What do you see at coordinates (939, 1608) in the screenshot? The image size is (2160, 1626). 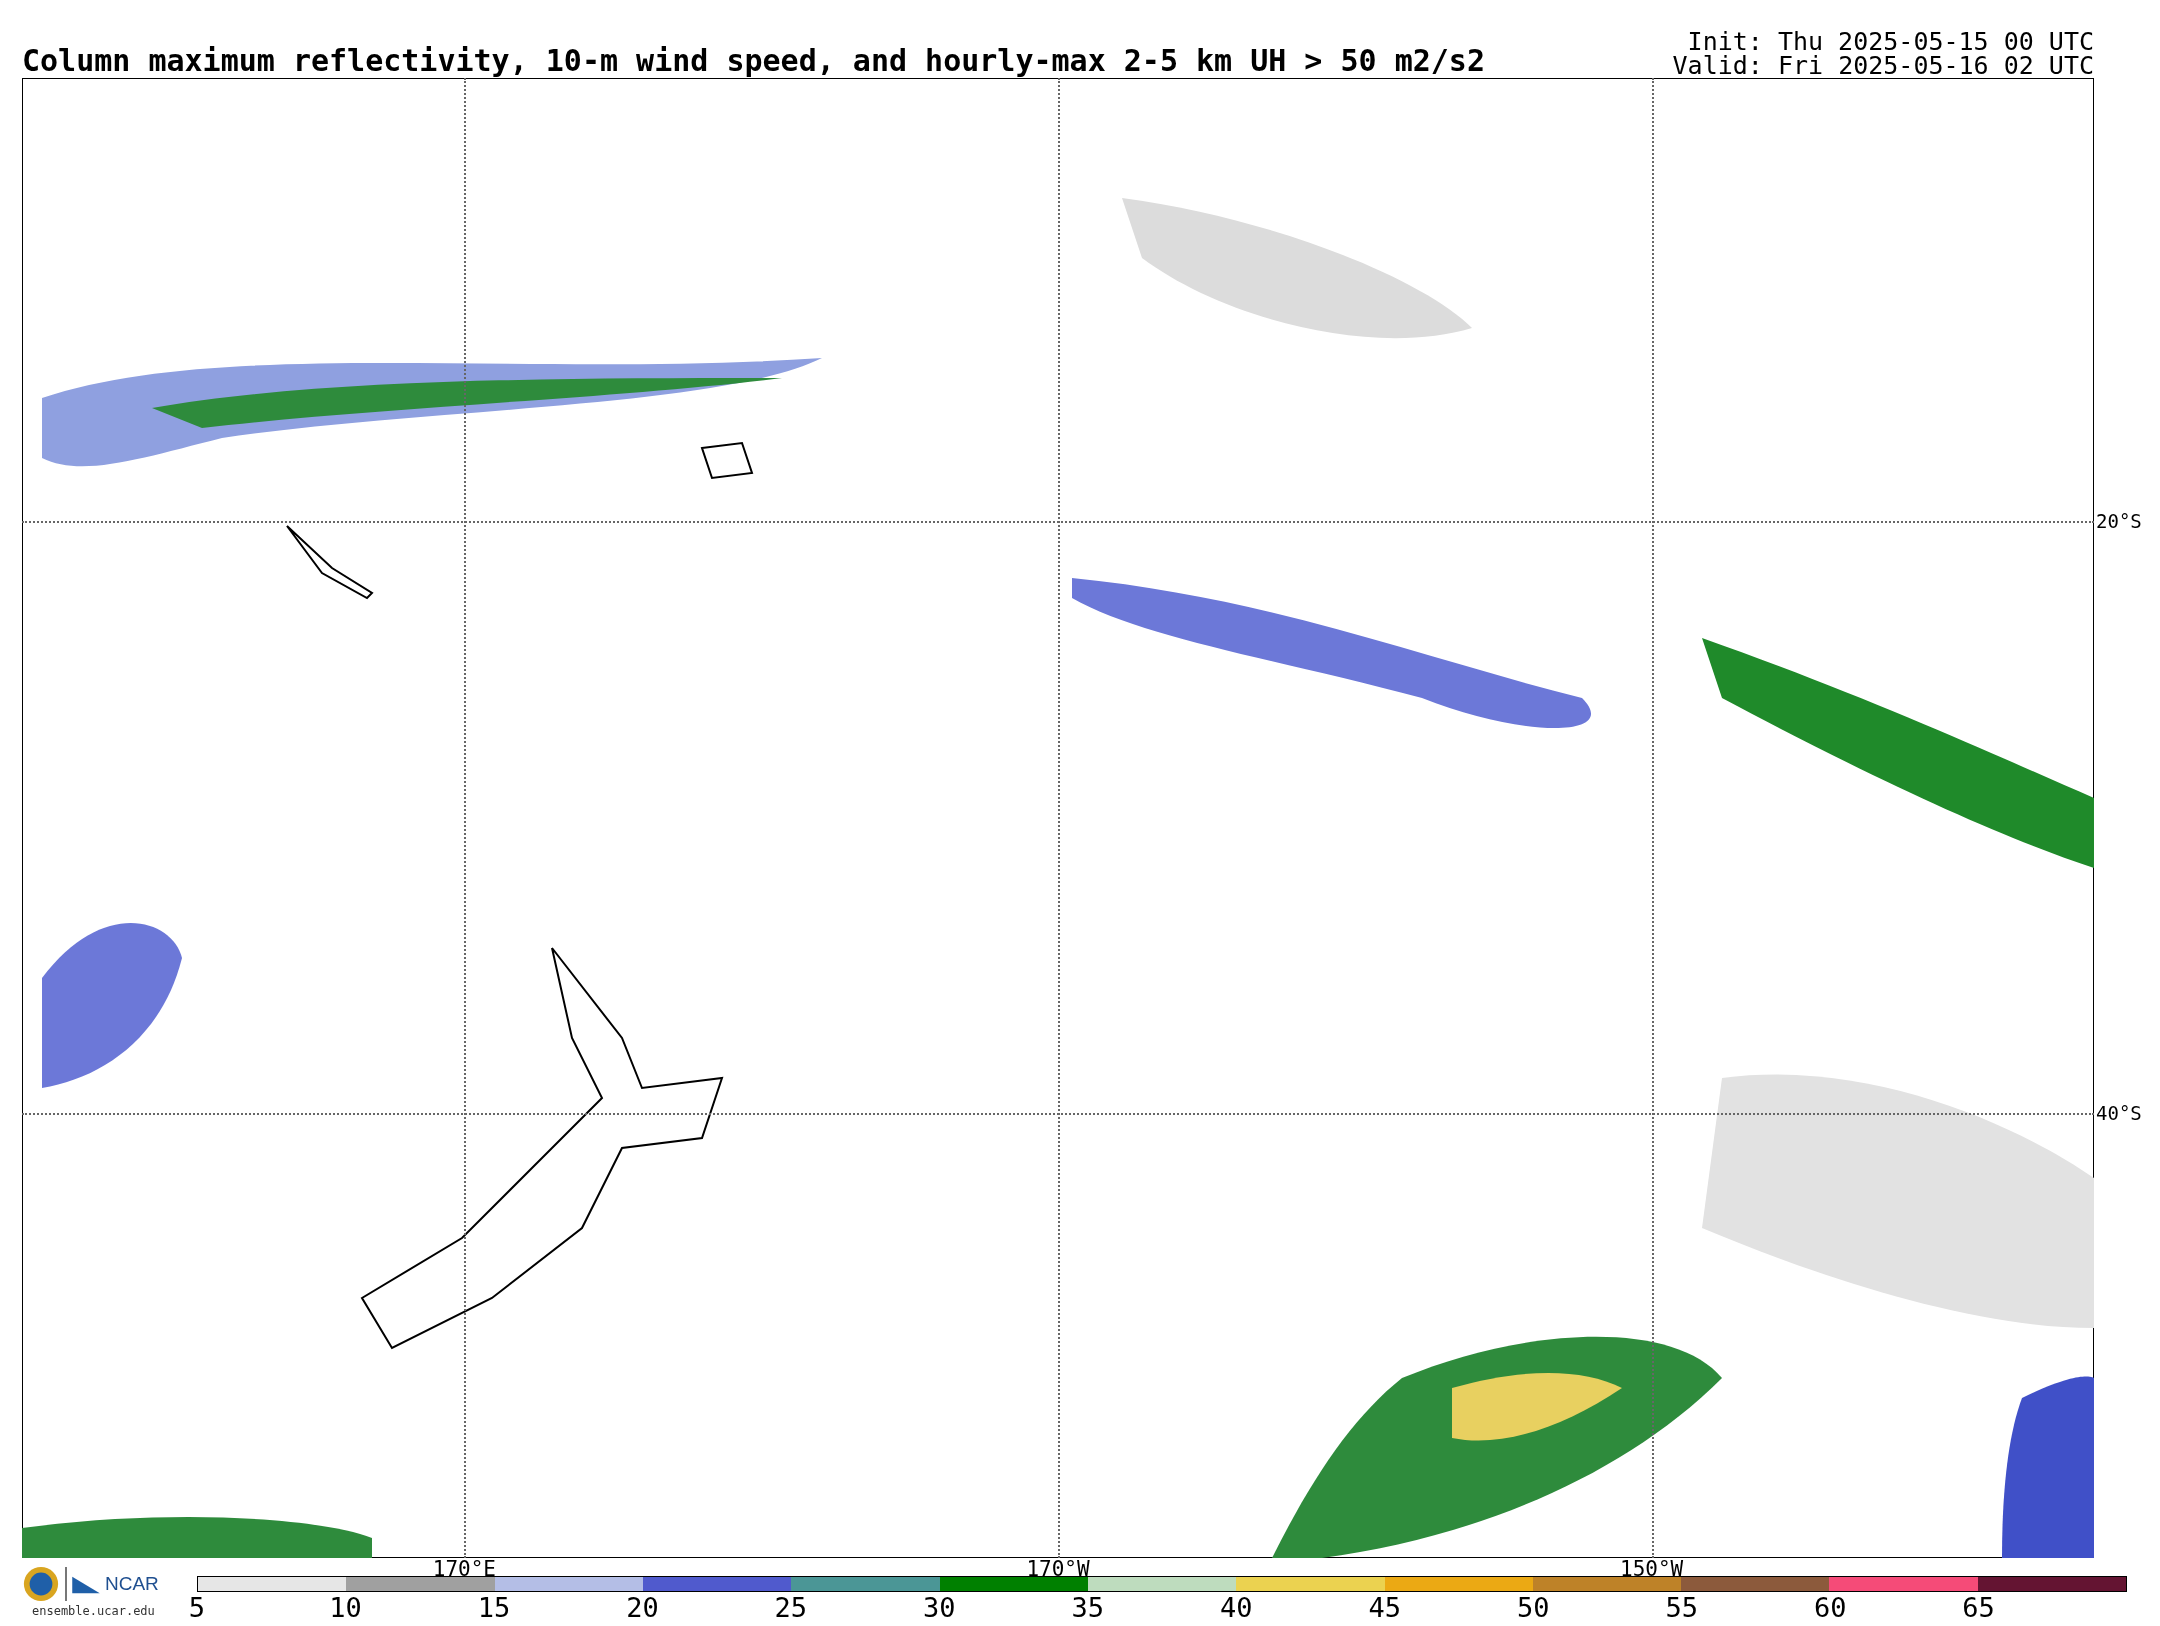 I see `colorbar-tick: 30` at bounding box center [939, 1608].